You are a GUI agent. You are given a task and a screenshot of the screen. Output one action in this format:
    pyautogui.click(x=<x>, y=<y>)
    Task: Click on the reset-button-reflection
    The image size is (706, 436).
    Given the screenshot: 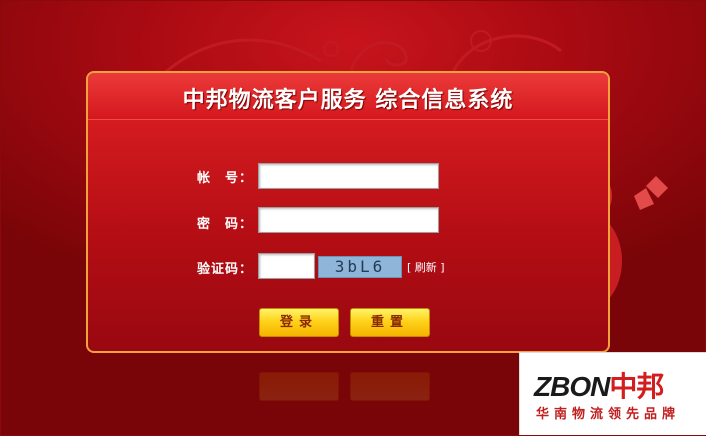 What is the action you would take?
    pyautogui.click(x=390, y=386)
    